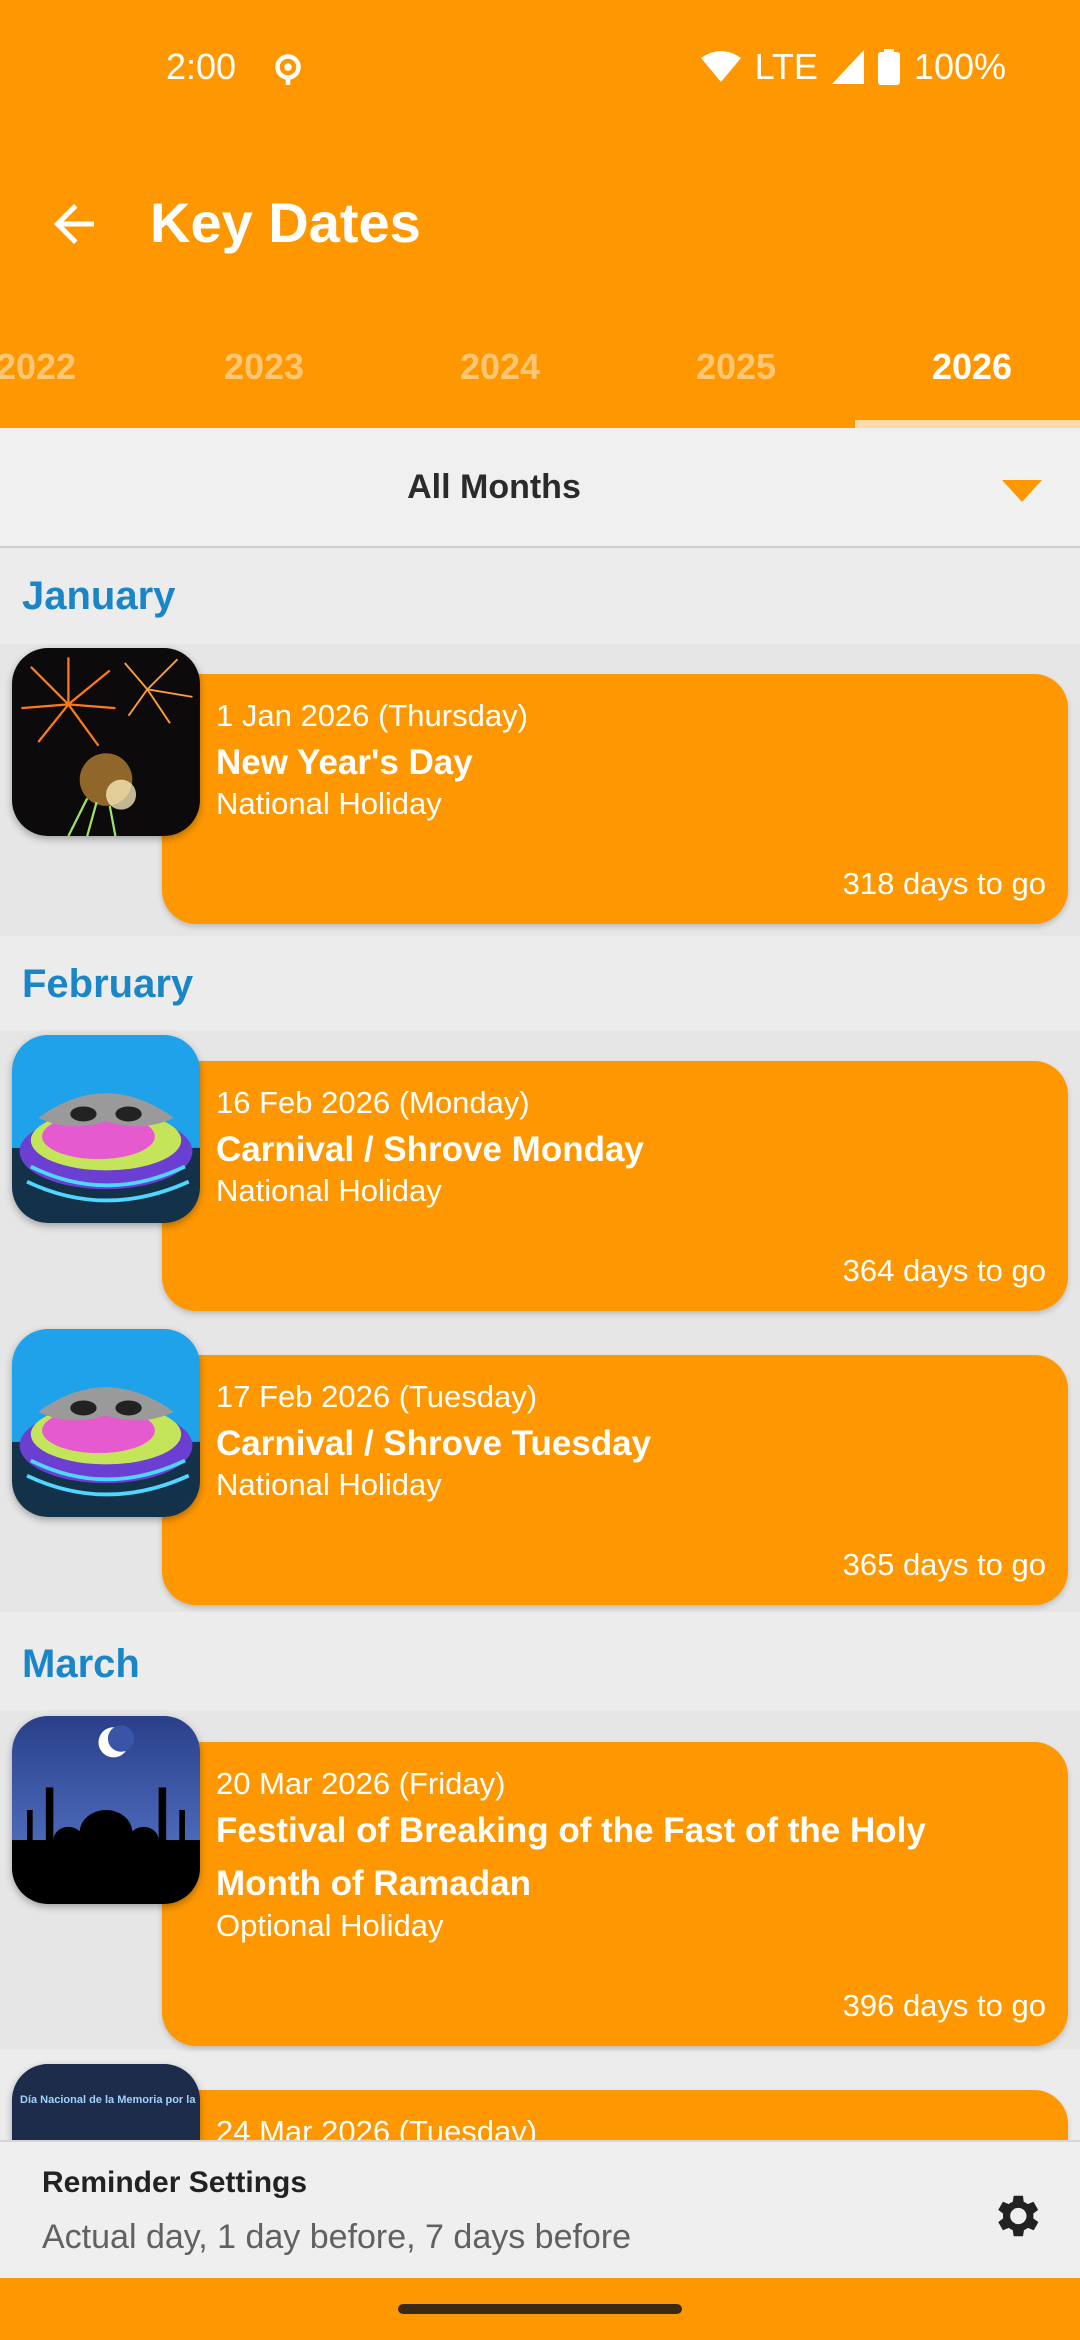 The height and width of the screenshot is (2340, 1080). What do you see at coordinates (77, 367) in the screenshot?
I see `tab-2022: 2022` at bounding box center [77, 367].